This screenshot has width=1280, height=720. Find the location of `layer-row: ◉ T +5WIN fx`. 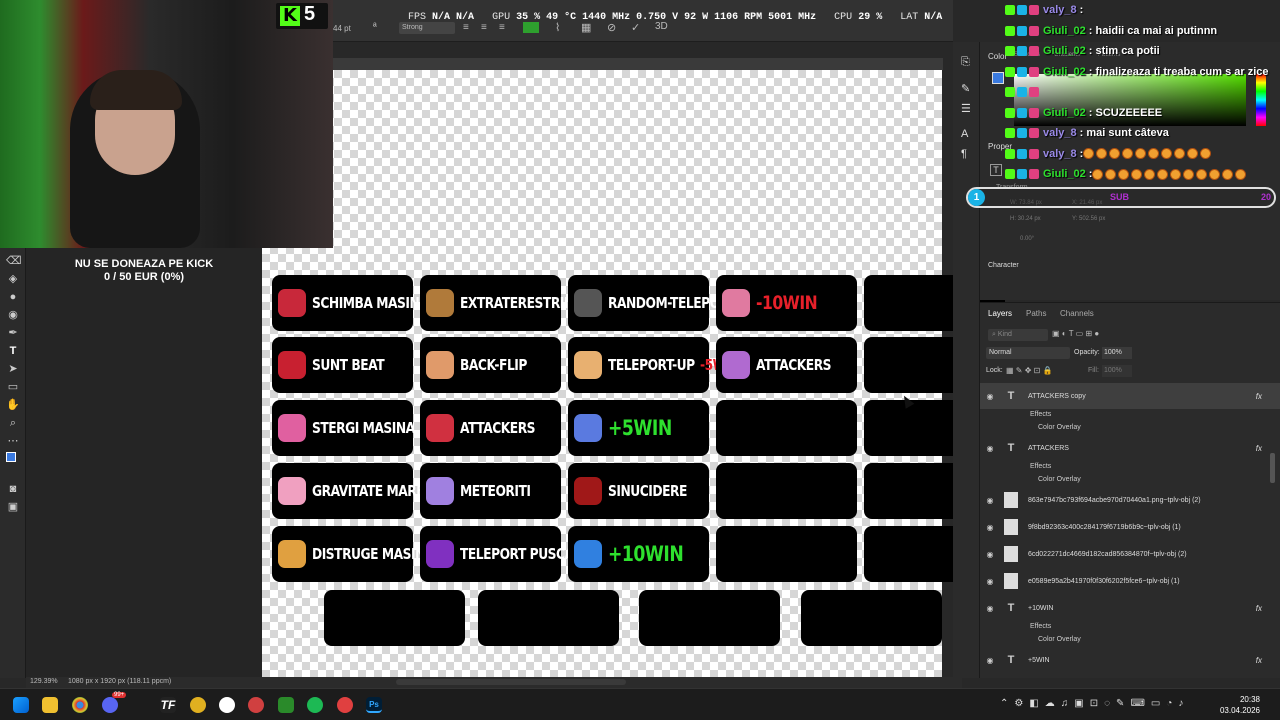

layer-row: ◉ T +5WIN fx is located at coordinates (1130, 660).